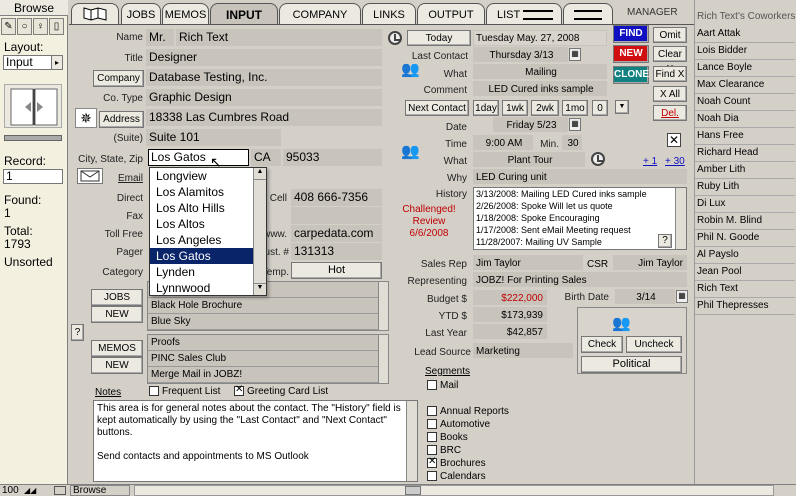 This screenshot has height=496, width=796. Describe the element at coordinates (8, 26) in the screenshot. I see `pencil-icon: ✎` at that location.